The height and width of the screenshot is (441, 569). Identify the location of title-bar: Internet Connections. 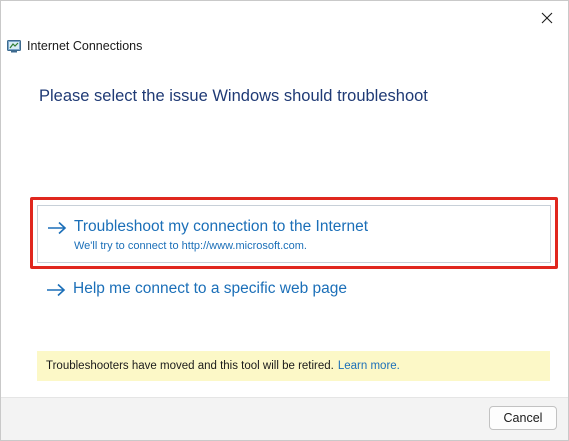
(74, 46).